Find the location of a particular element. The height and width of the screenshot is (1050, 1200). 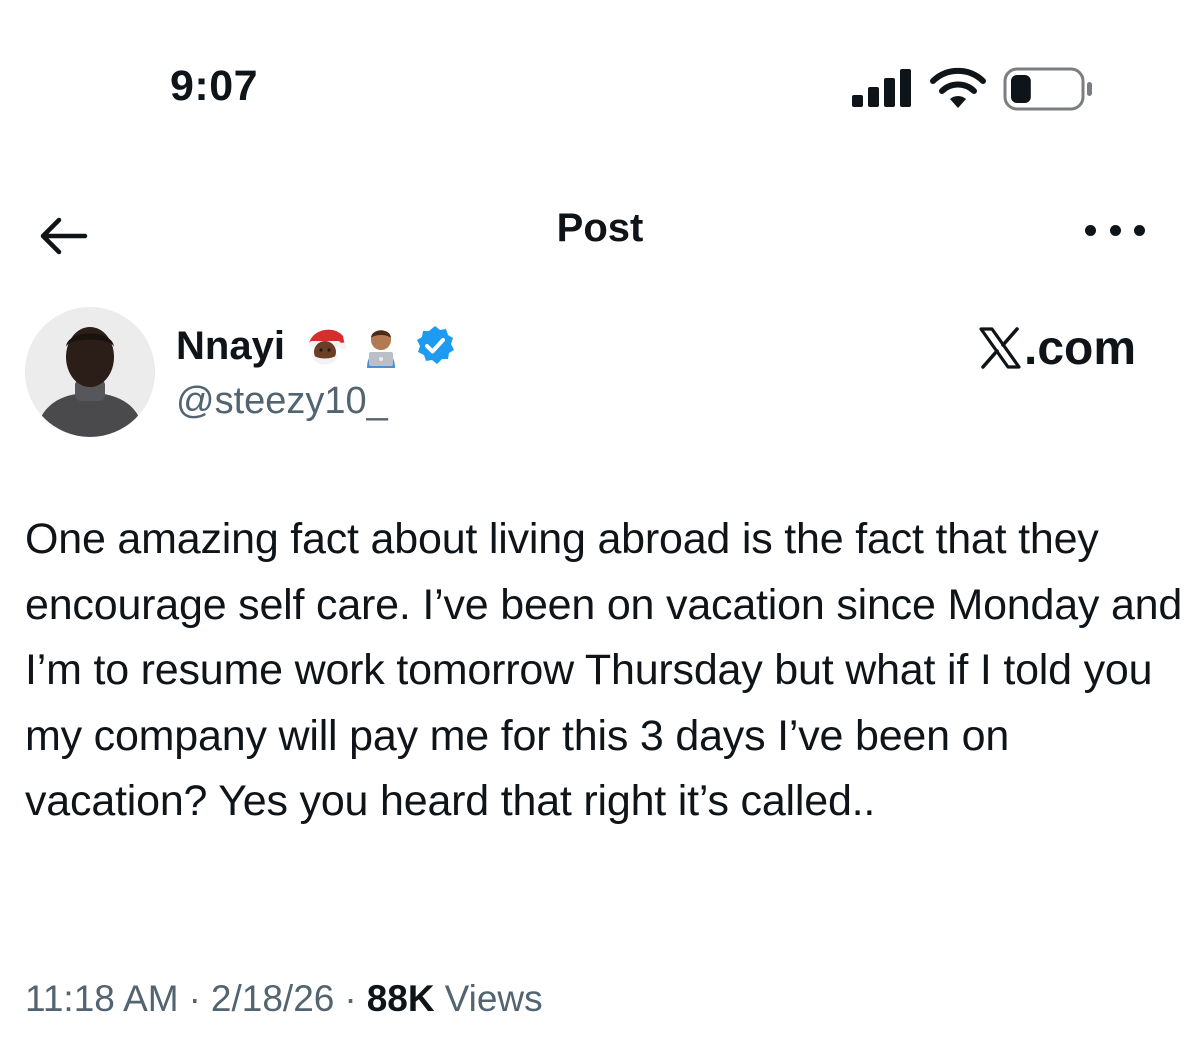

post-meta: 11:18 AM · 2/18/26 · 88K Views is located at coordinates (284, 999).